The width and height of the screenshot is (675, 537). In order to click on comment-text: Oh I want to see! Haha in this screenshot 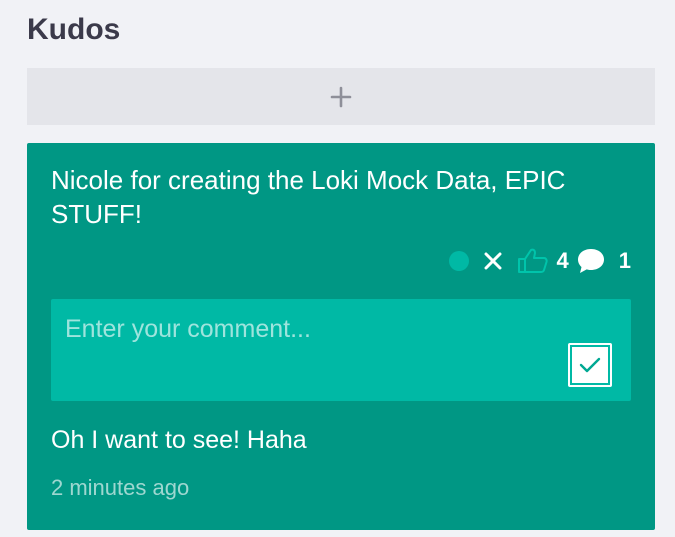, I will do `click(179, 440)`.